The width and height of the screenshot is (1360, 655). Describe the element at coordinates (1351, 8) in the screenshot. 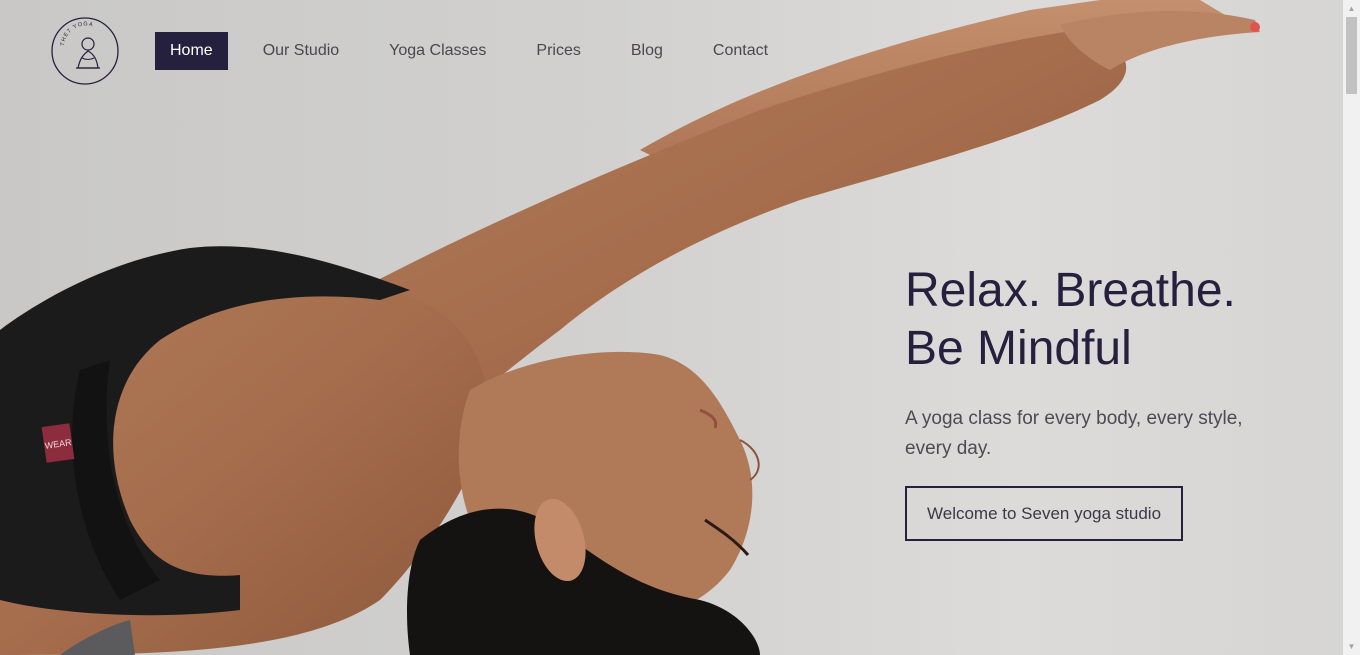

I see `triangle-up-icon: ▲` at that location.